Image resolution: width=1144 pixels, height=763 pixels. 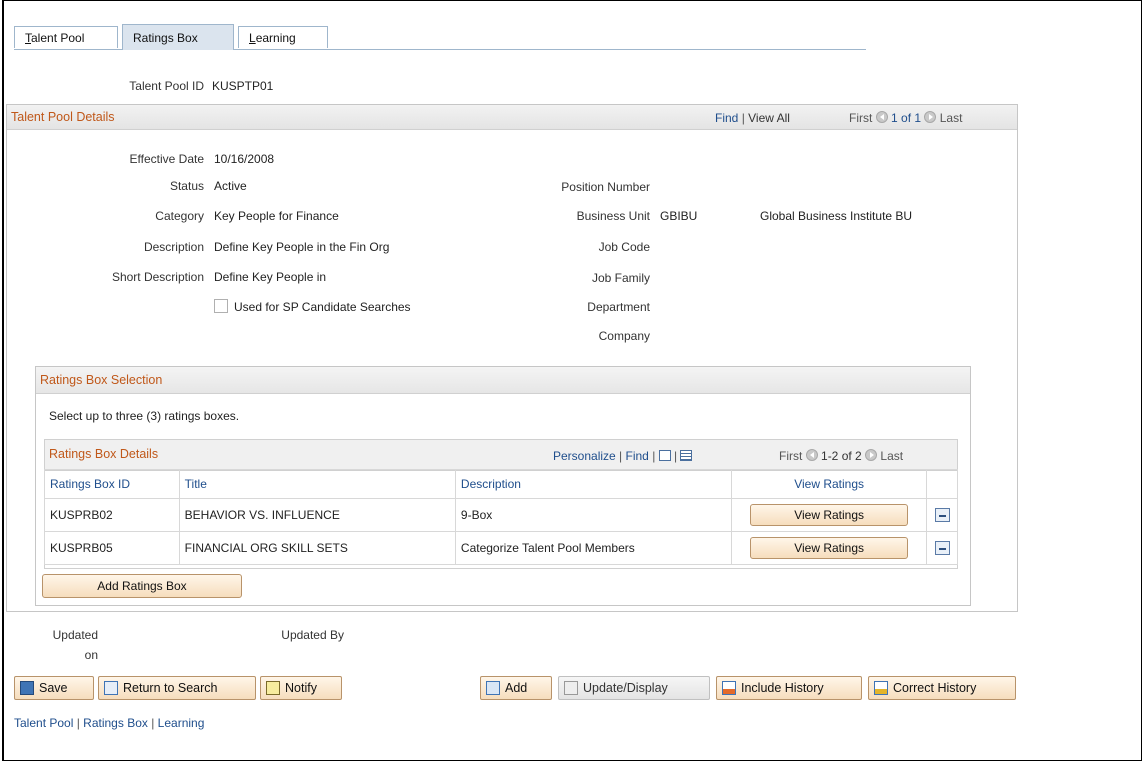 I want to click on updated-on-label-line2: on, so click(x=91, y=655).